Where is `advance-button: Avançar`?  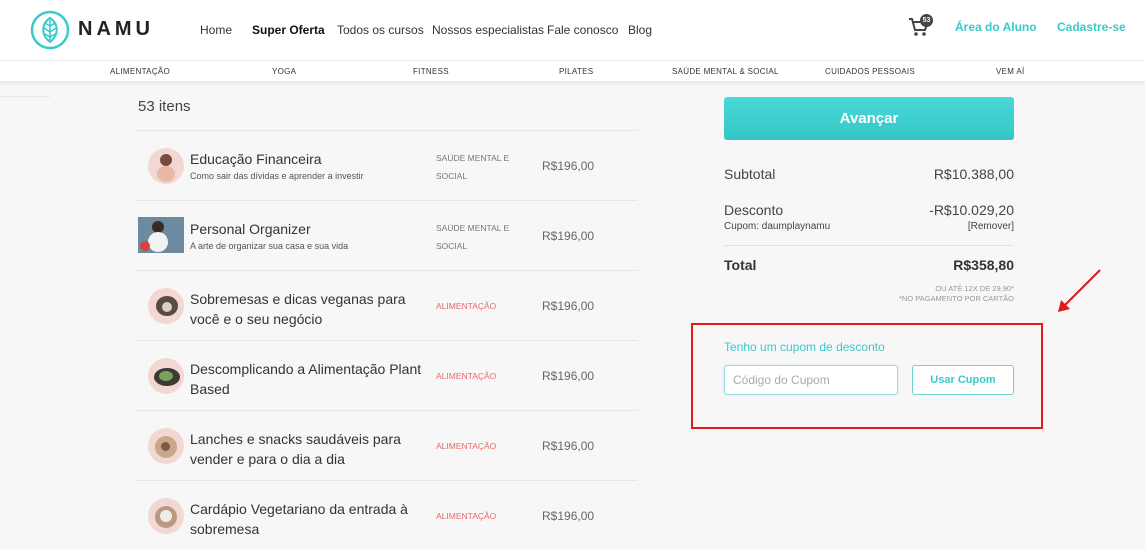
advance-button: Avançar is located at coordinates (869, 118).